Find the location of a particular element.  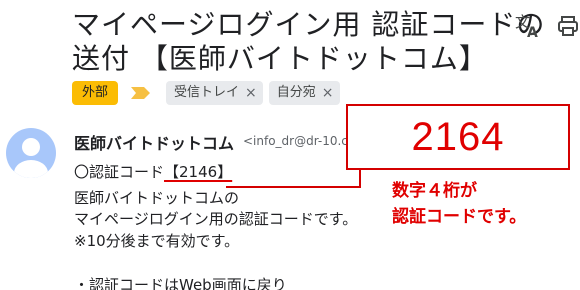

annotation-line-1: 数字４桁が is located at coordinates (434, 191).